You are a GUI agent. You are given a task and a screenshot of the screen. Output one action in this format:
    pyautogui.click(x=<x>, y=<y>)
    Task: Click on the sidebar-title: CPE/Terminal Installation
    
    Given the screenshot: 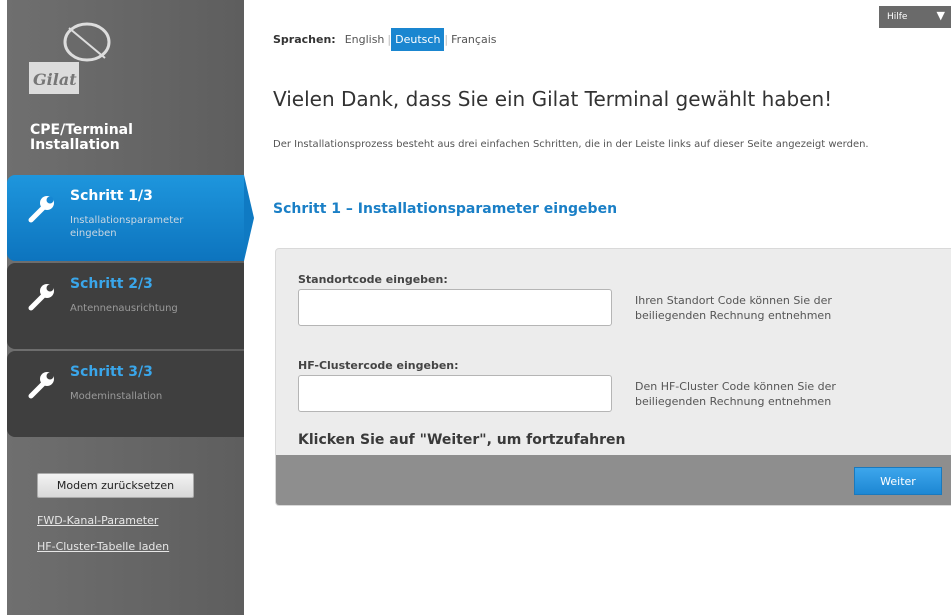 What is the action you would take?
    pyautogui.click(x=81, y=137)
    